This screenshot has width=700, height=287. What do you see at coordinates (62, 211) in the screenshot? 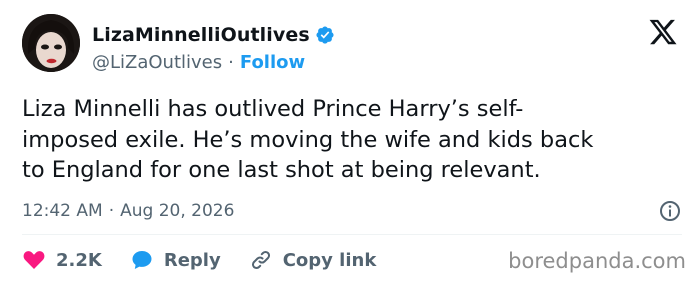
I see `tweet-time: 12:42 AM` at bounding box center [62, 211].